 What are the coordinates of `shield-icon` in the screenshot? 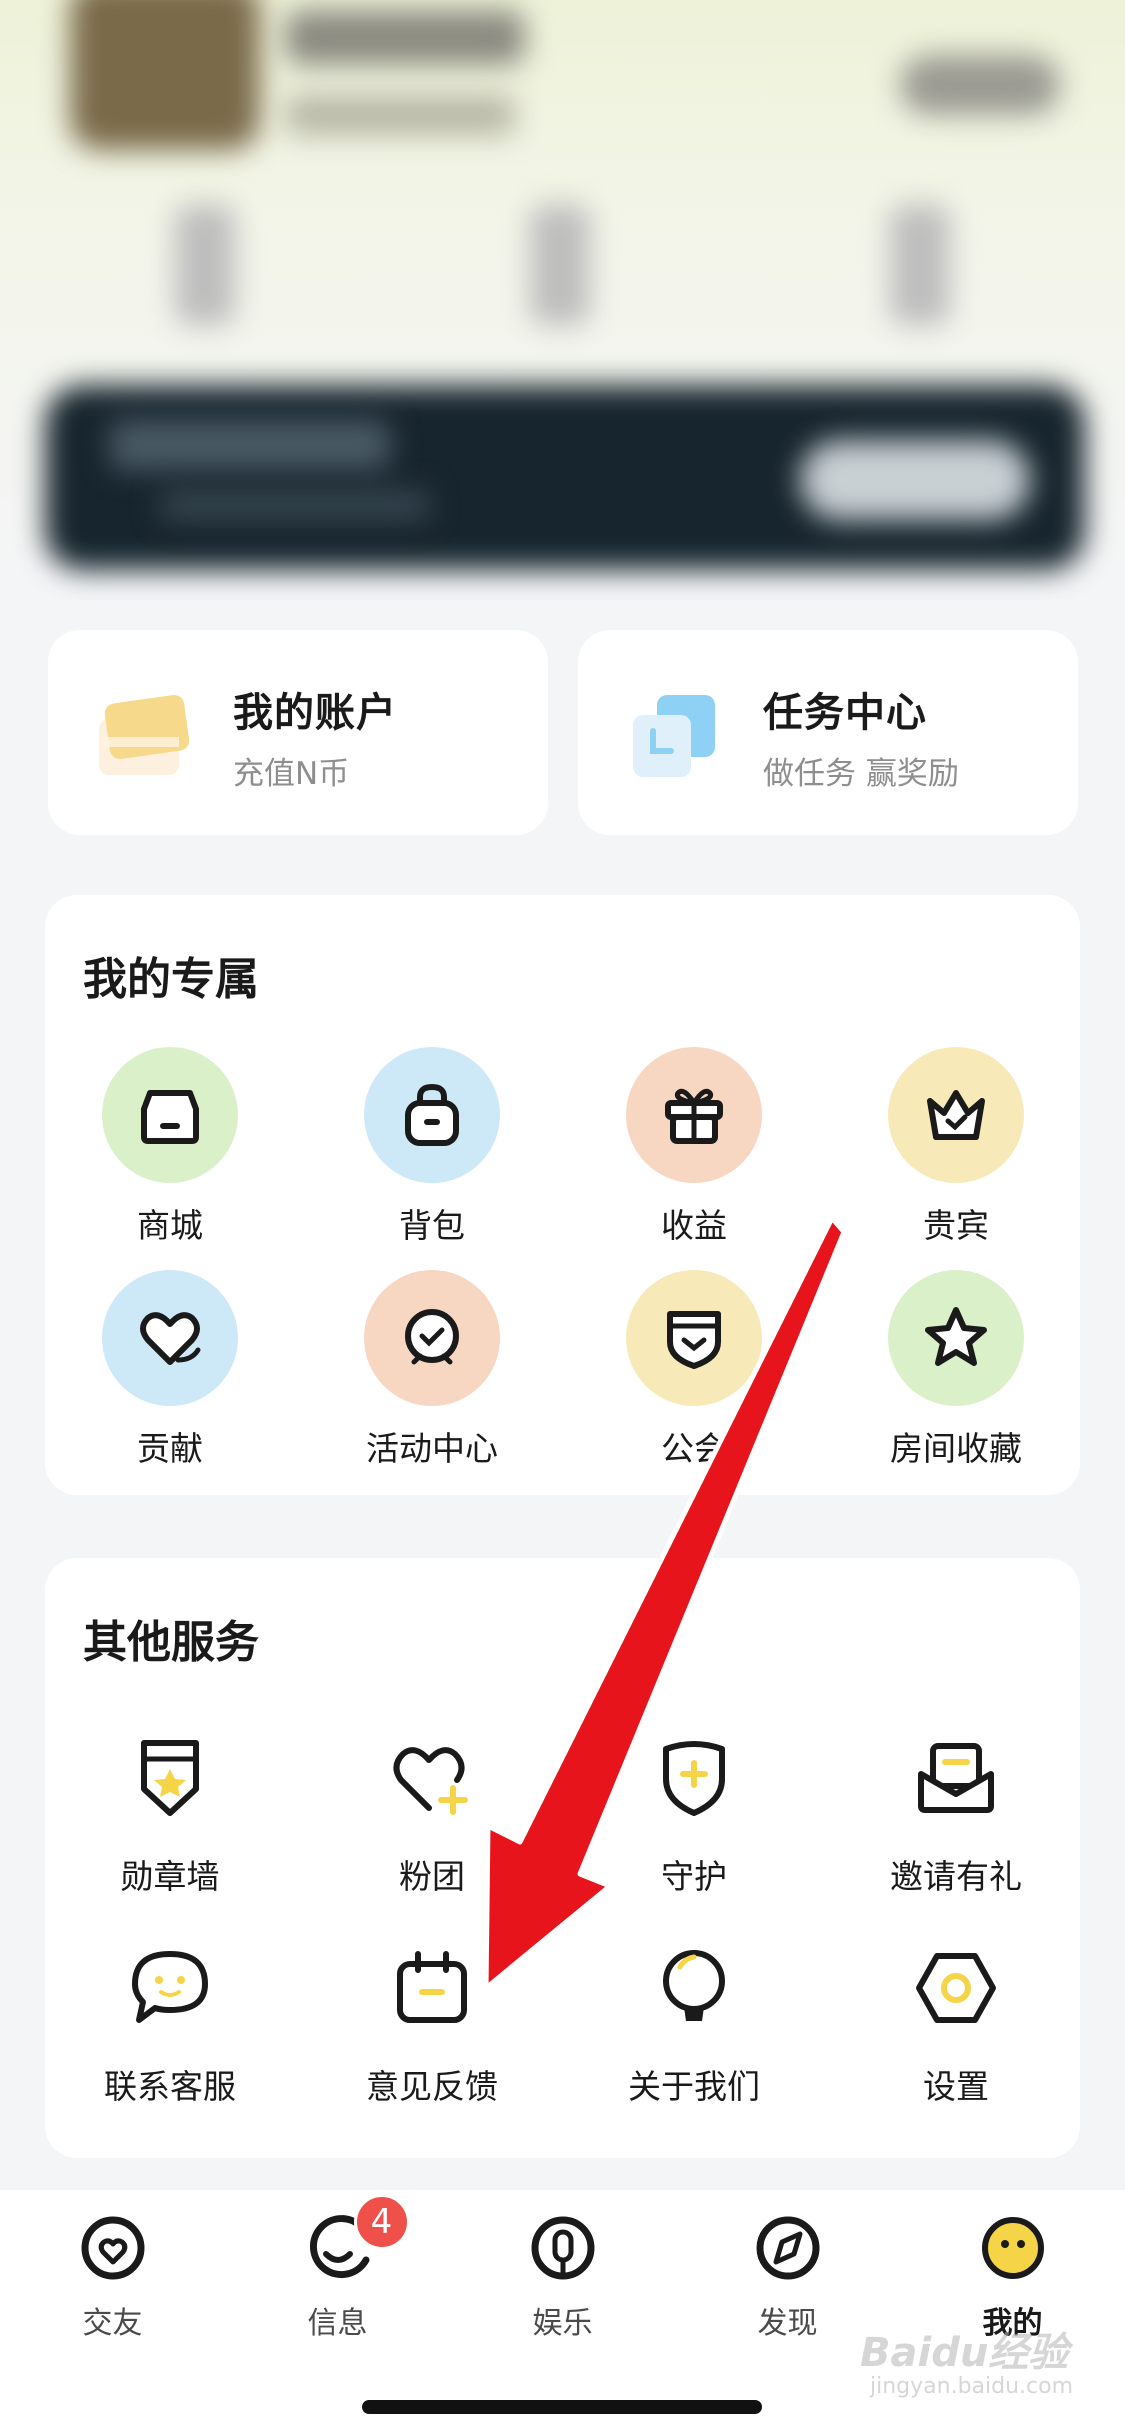 It's located at (694, 1778).